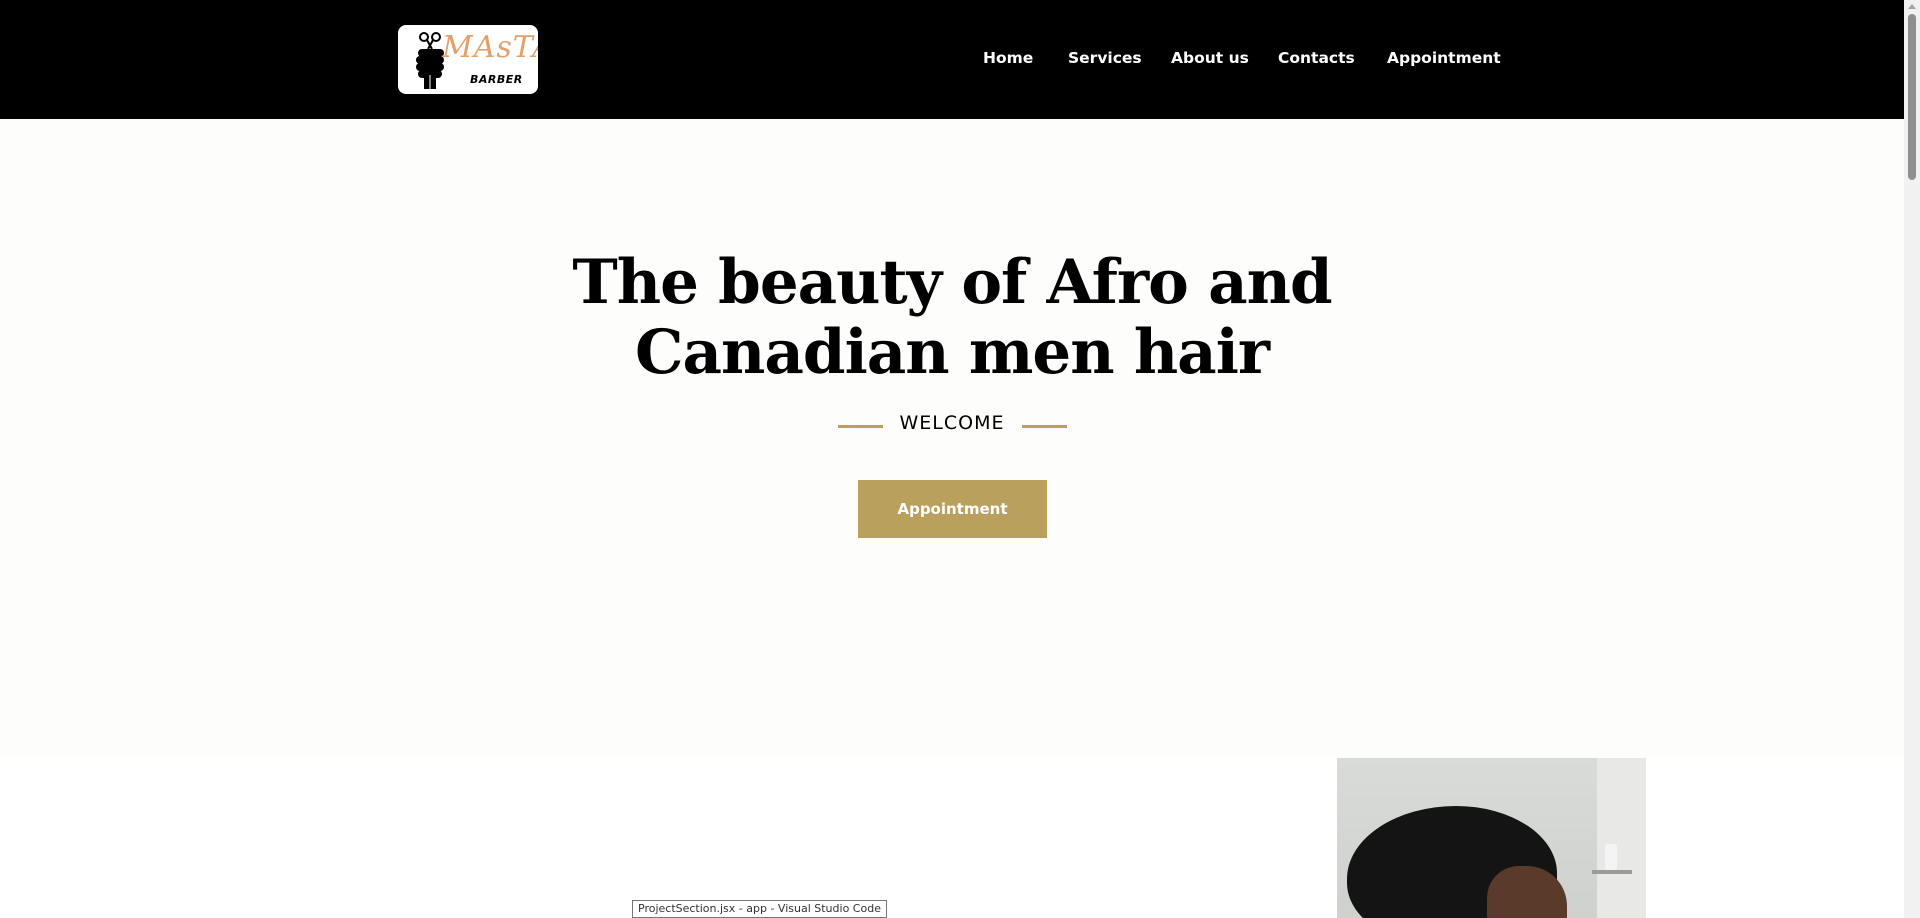 This screenshot has height=918, width=1920. I want to click on welcome-row: WELCOME, so click(952, 425).